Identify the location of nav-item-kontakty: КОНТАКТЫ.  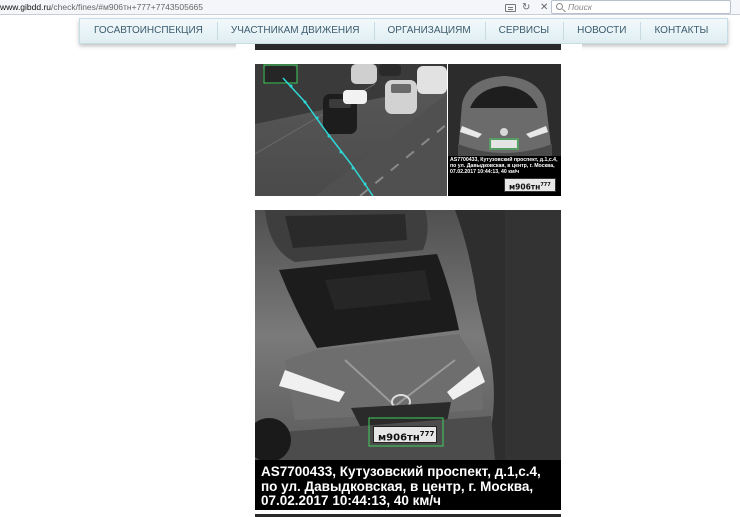
(681, 31).